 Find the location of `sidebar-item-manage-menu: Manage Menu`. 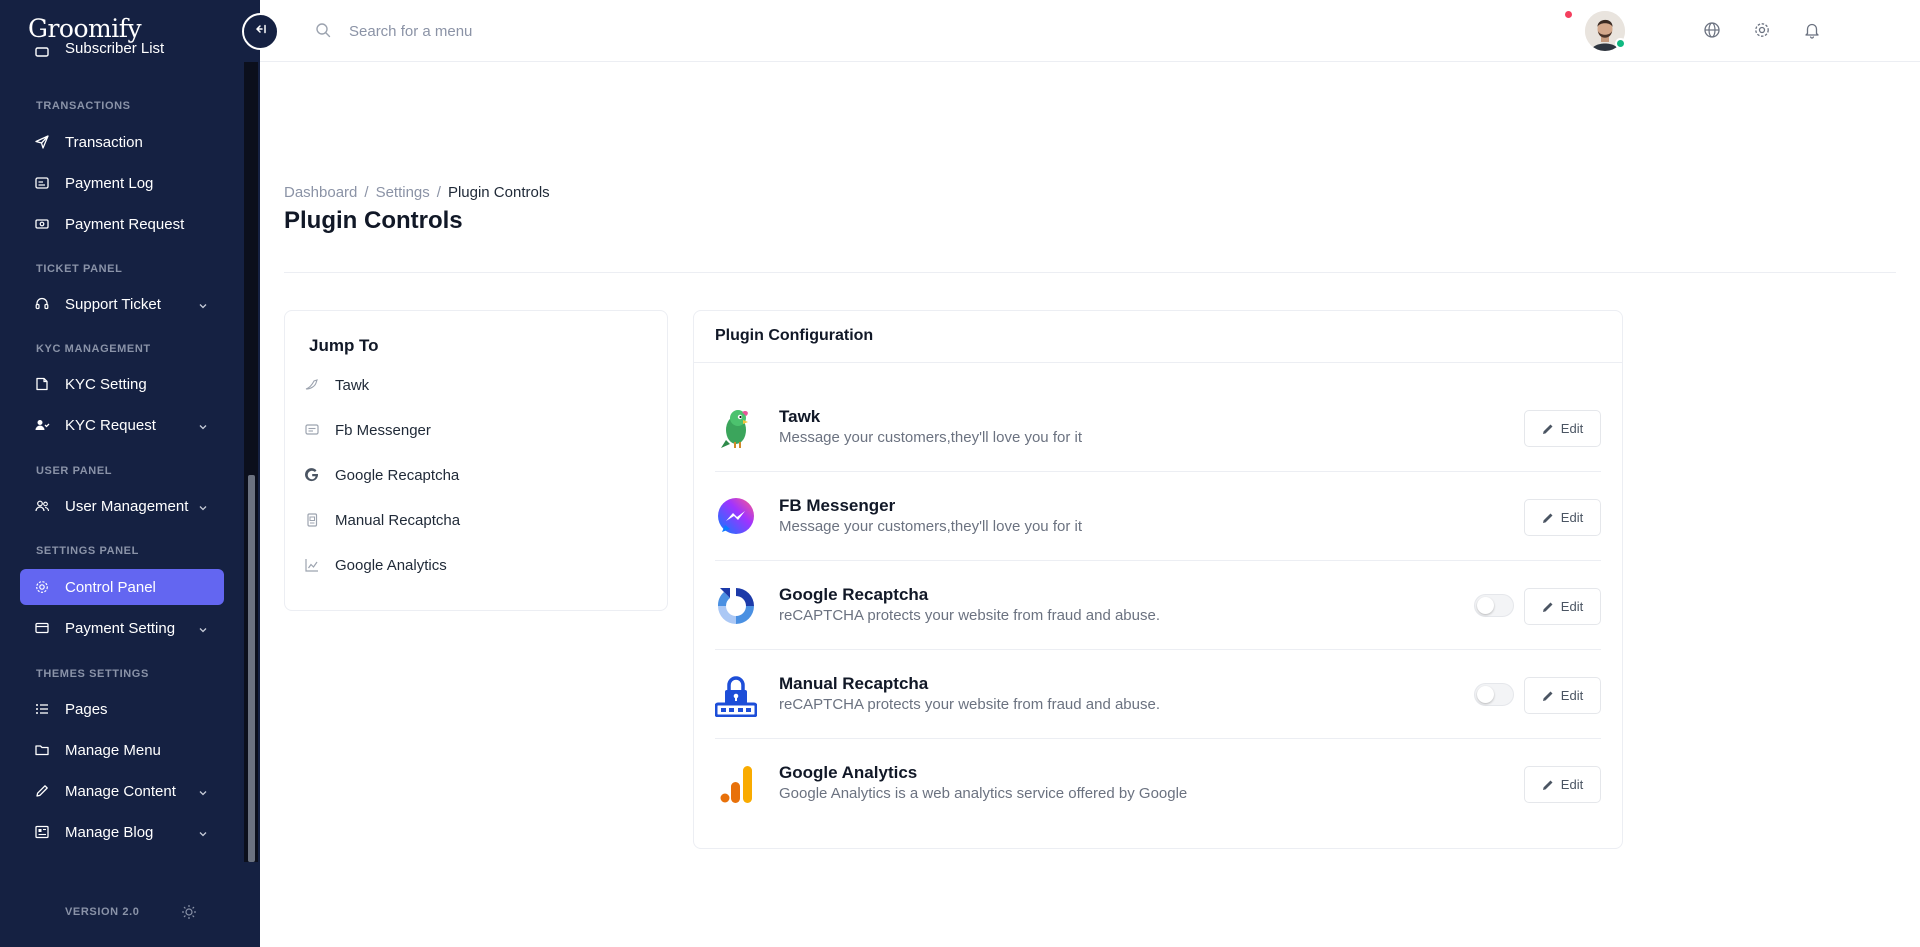

sidebar-item-manage-menu: Manage Menu is located at coordinates (122, 750).